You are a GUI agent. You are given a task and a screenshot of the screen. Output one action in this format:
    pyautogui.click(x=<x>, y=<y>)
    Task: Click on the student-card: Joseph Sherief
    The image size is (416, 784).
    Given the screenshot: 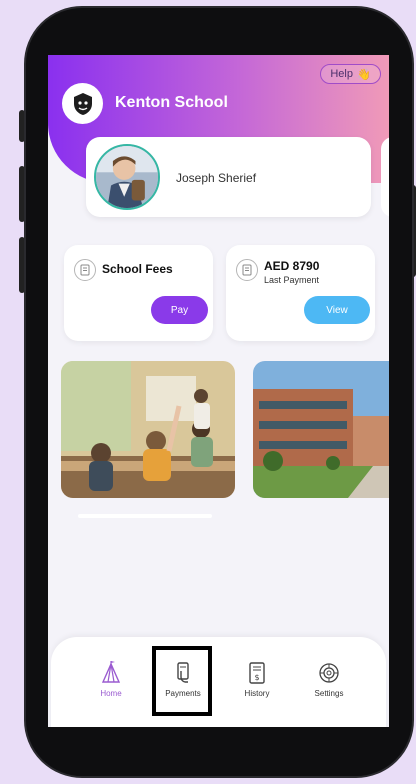 What is the action you would take?
    pyautogui.click(x=228, y=177)
    